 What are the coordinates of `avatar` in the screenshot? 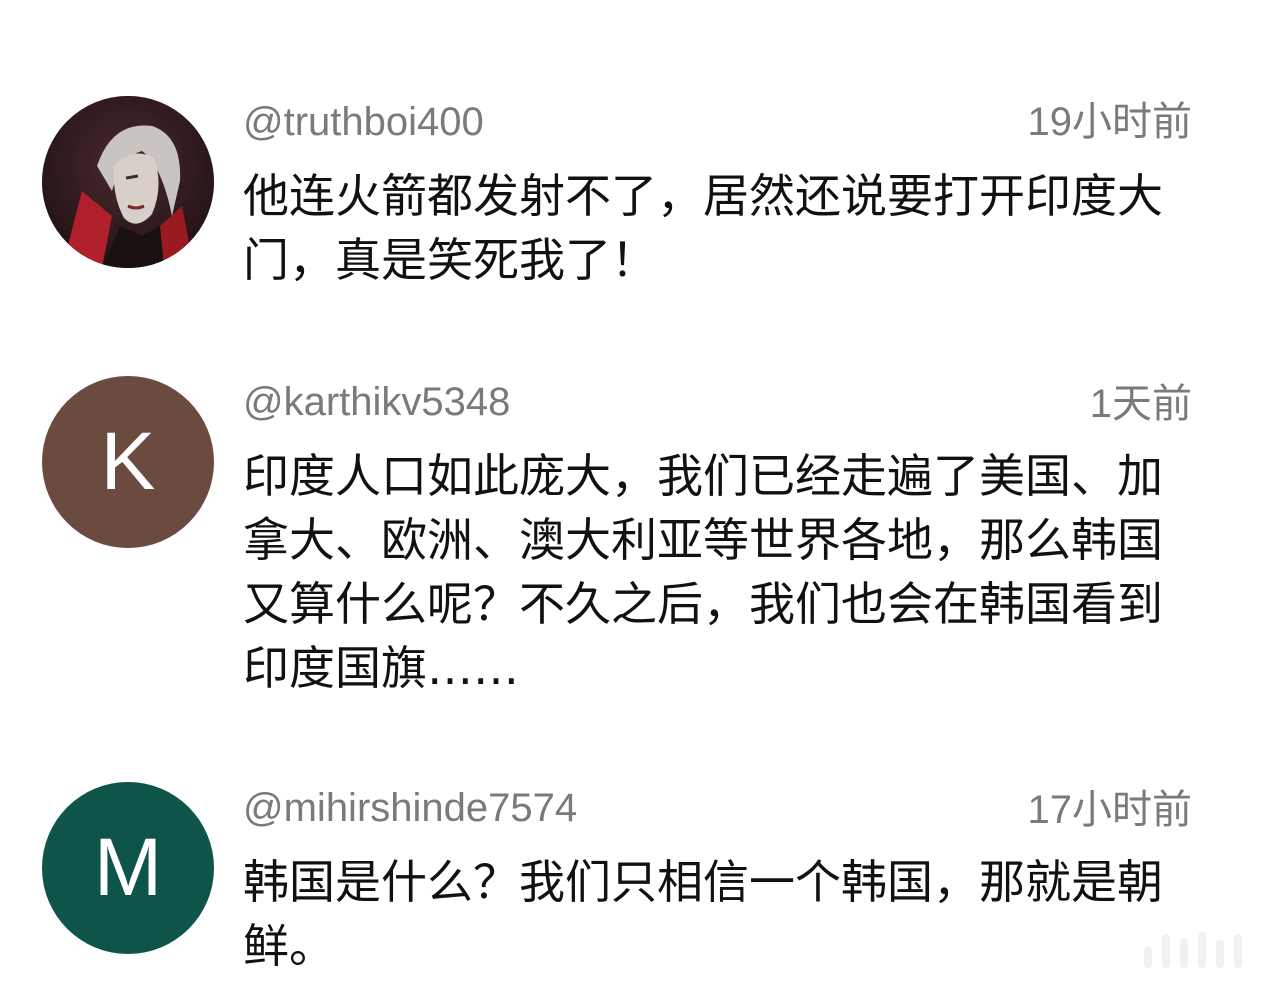 It's located at (128, 182).